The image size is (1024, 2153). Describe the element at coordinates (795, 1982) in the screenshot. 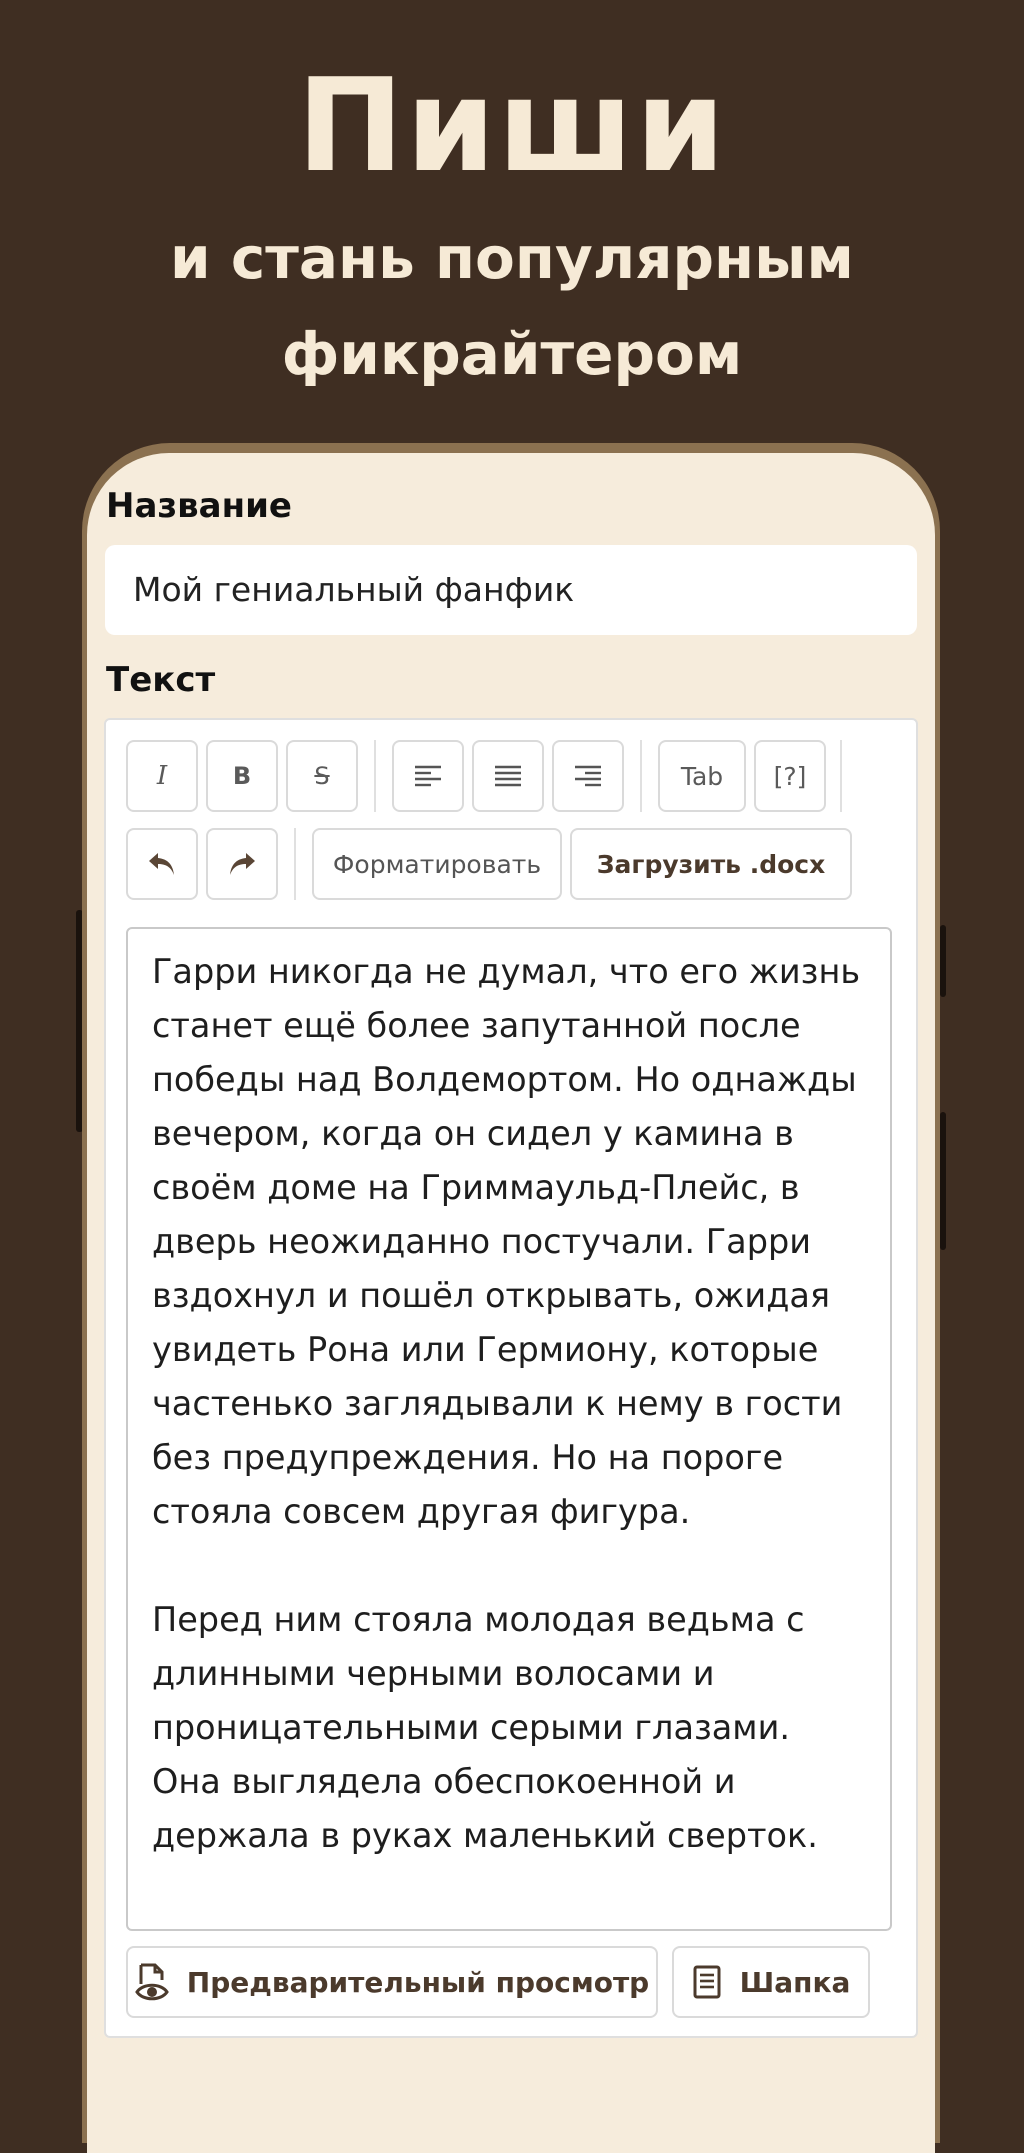

I see `header-button-label: Шапка` at that location.